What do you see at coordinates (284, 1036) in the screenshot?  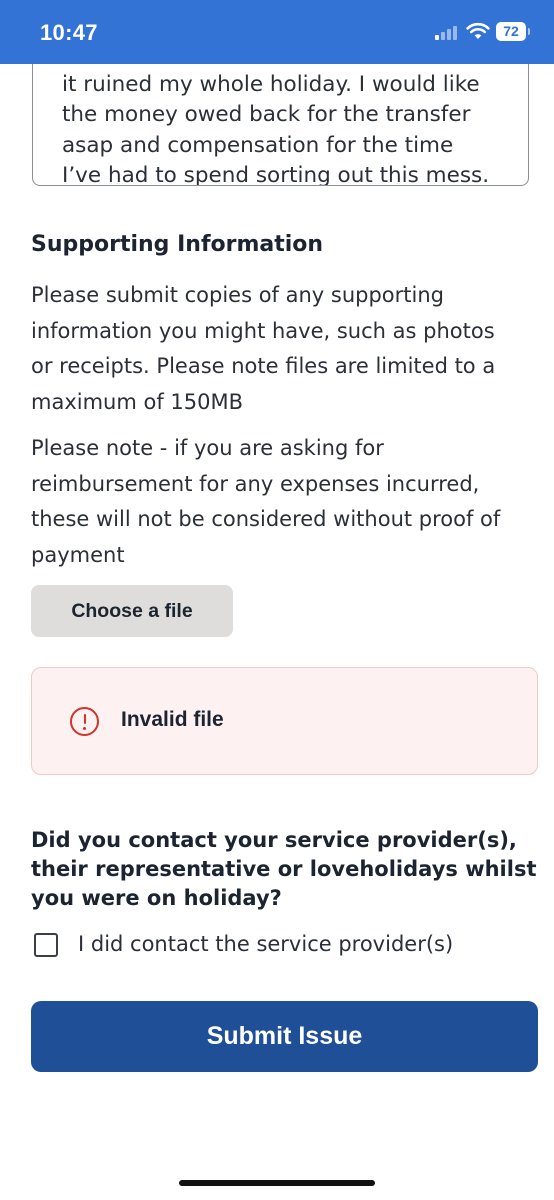 I see `submit-issue-button: Submit Issue` at bounding box center [284, 1036].